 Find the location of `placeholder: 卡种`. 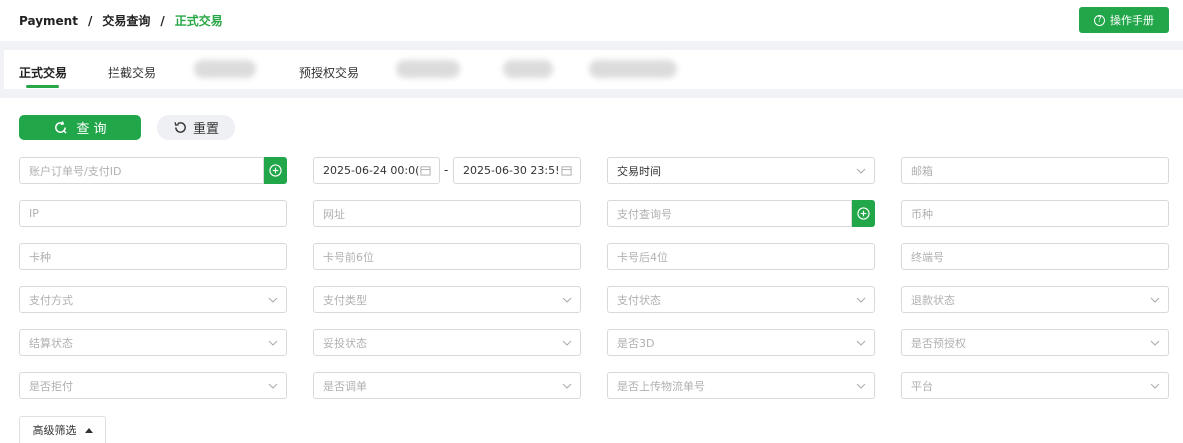

placeholder: 卡种 is located at coordinates (40, 257).